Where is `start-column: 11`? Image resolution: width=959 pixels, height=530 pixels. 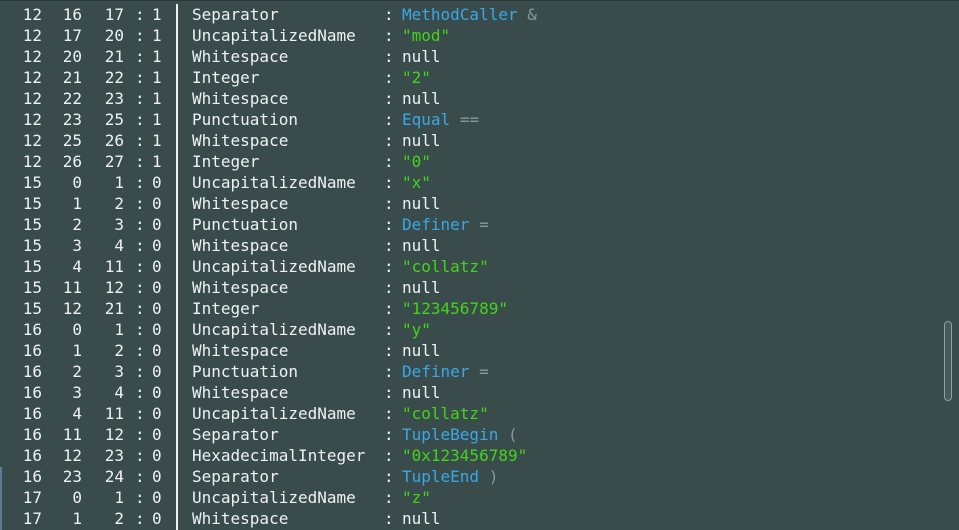
start-column: 11 is located at coordinates (72, 287).